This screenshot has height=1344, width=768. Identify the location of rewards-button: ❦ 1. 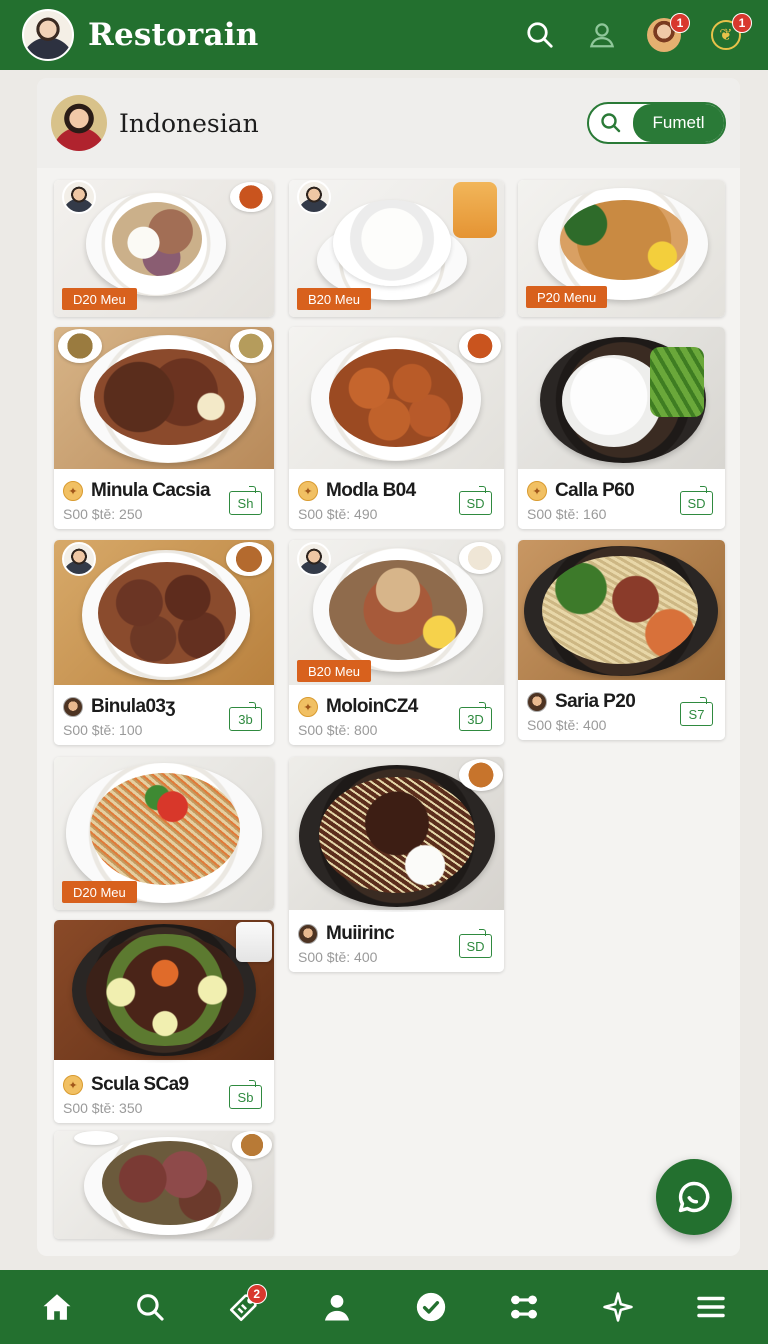
(729, 34).